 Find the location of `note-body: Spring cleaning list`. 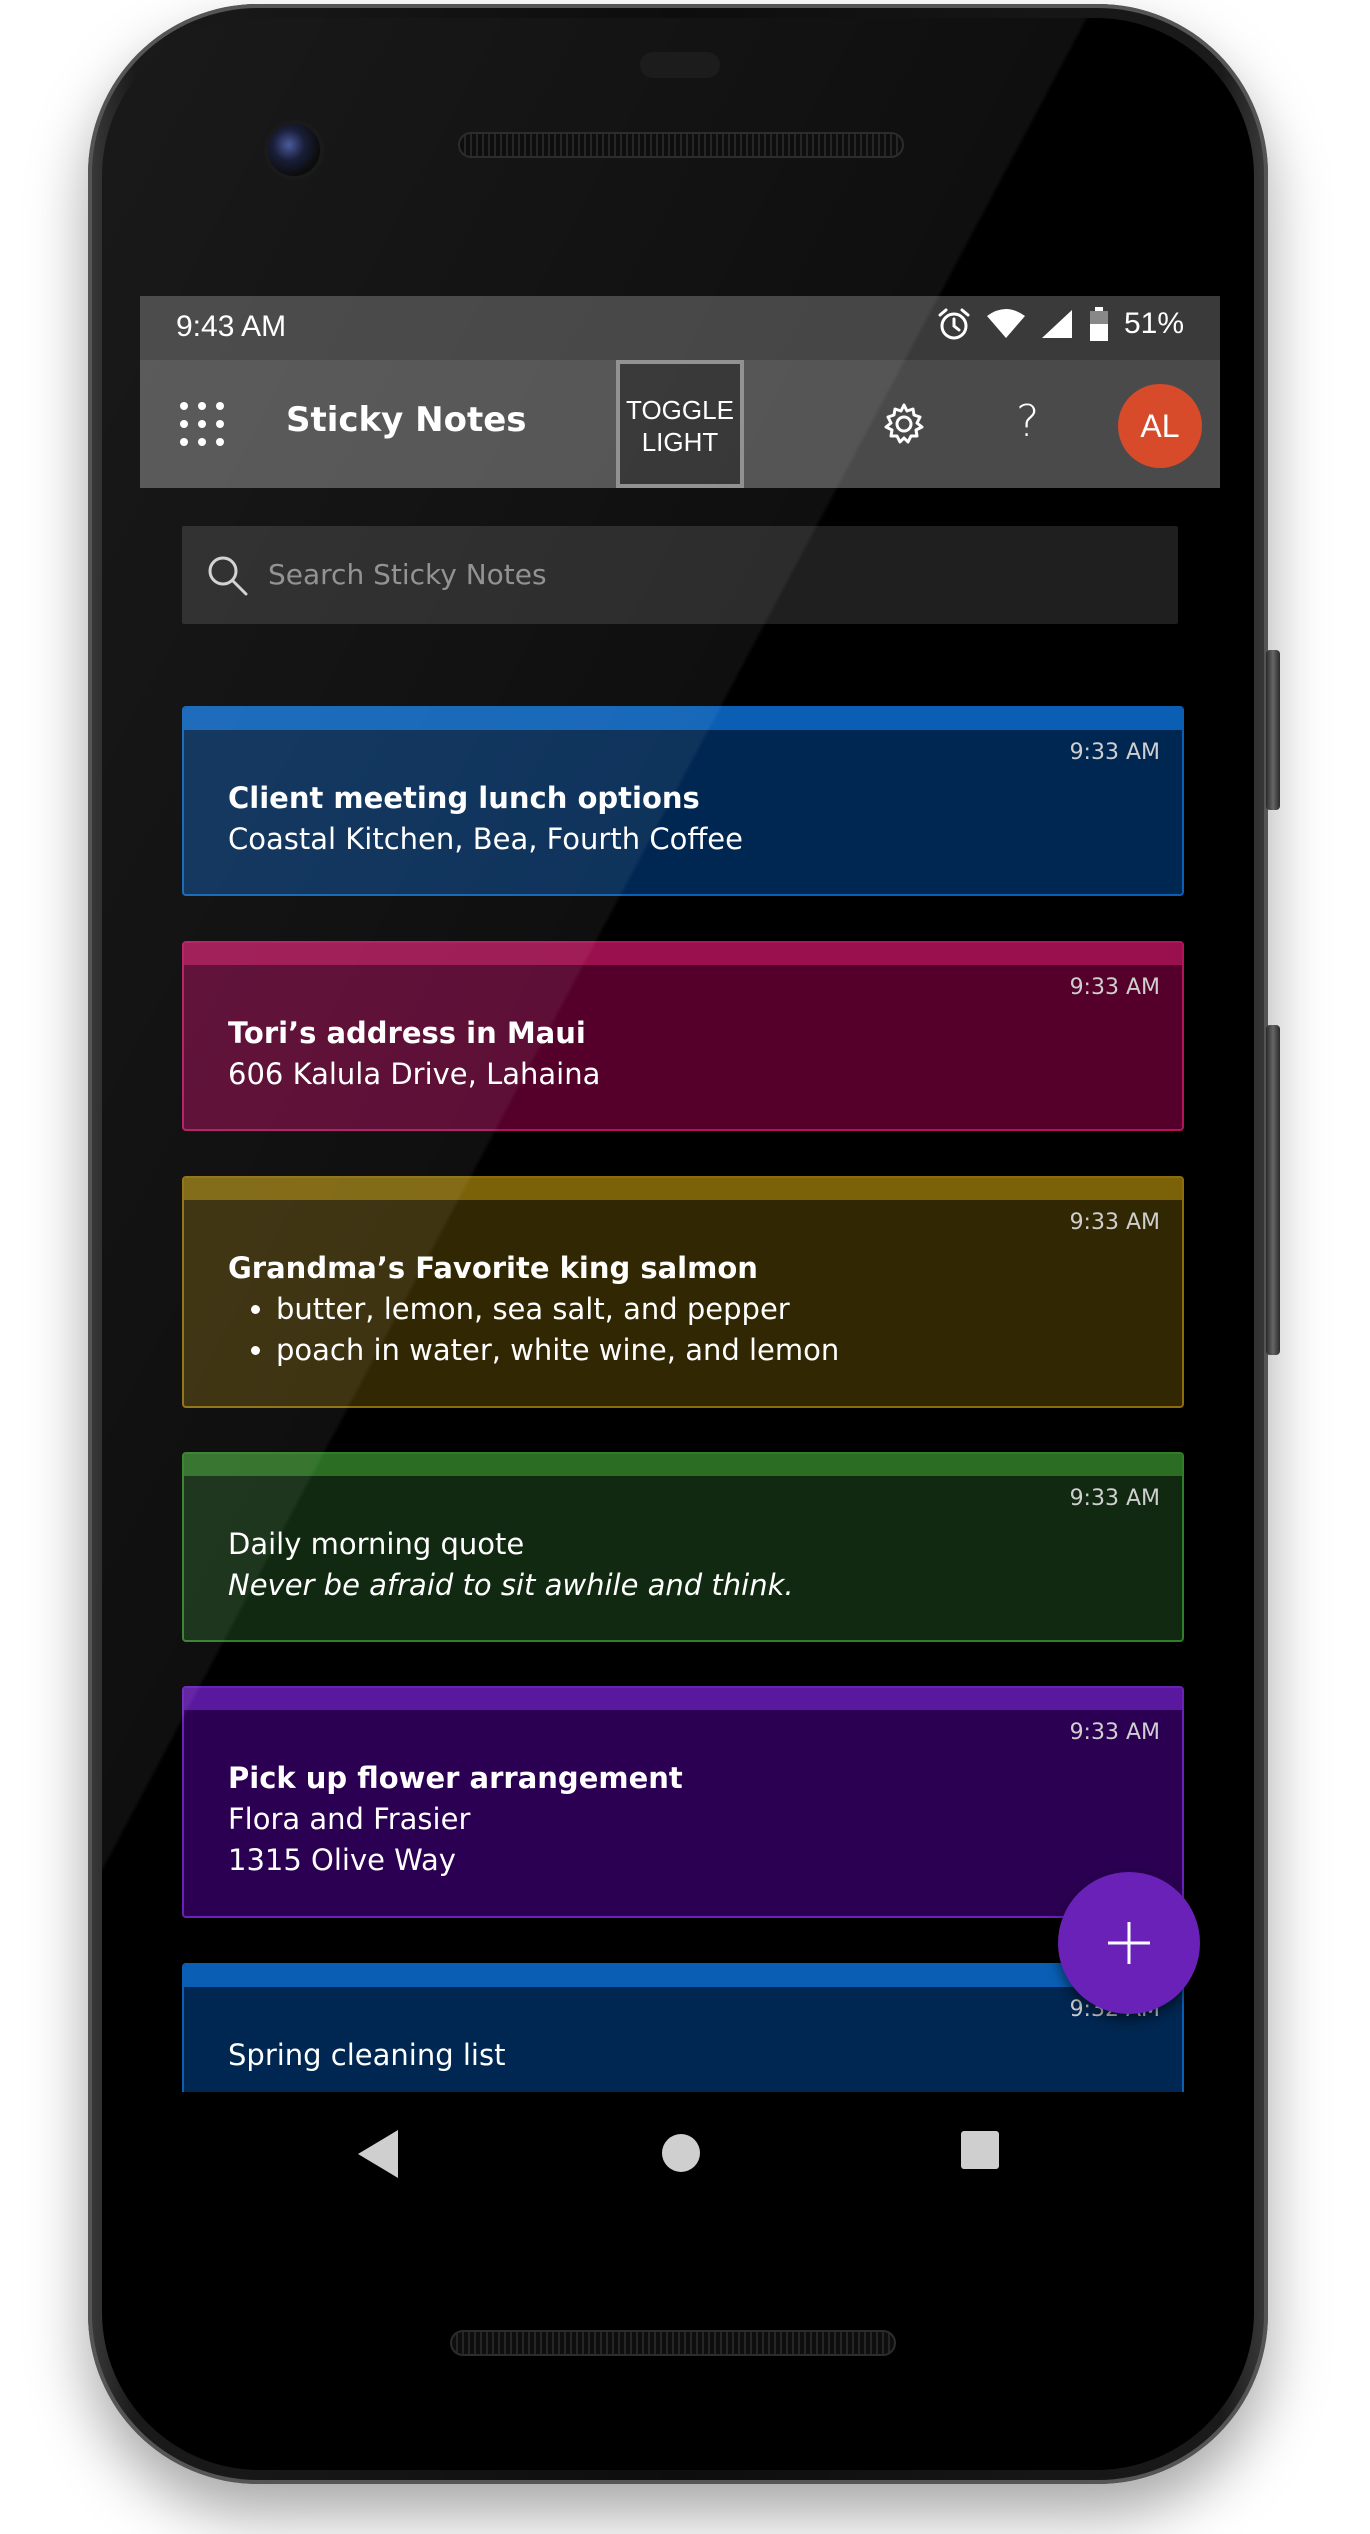

note-body: Spring cleaning list is located at coordinates (683, 2031).